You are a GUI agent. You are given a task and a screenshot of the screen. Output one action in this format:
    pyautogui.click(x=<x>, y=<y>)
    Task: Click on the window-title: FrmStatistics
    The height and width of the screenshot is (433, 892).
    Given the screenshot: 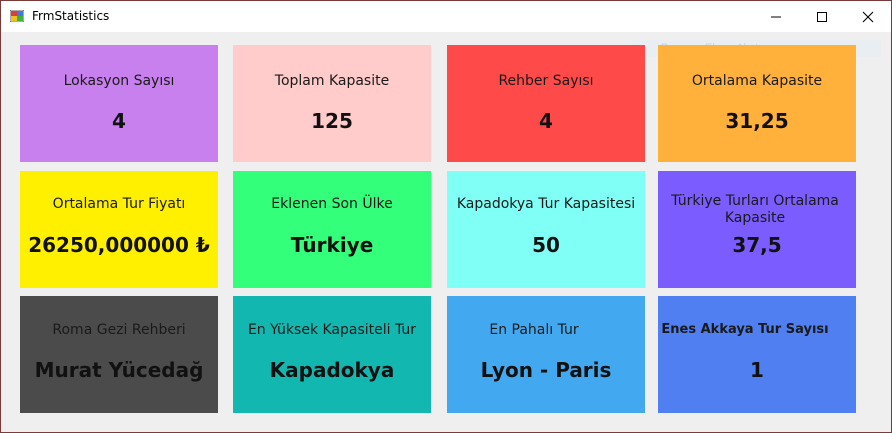 What is the action you would take?
    pyautogui.click(x=71, y=16)
    